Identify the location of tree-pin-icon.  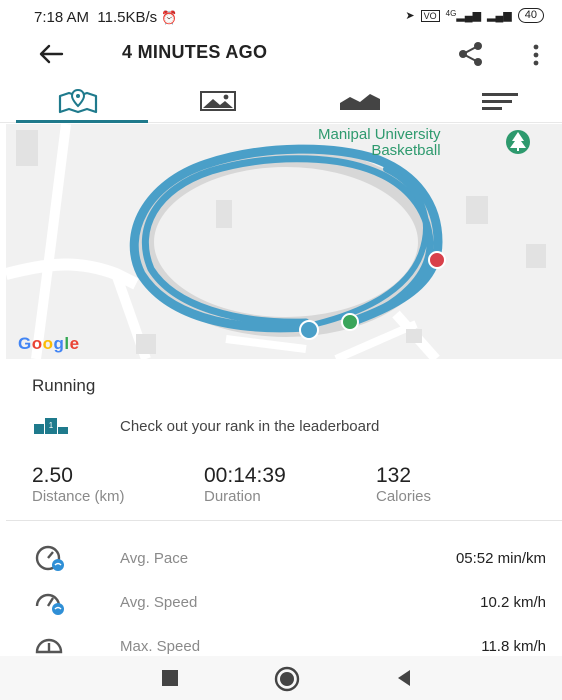
(518, 142).